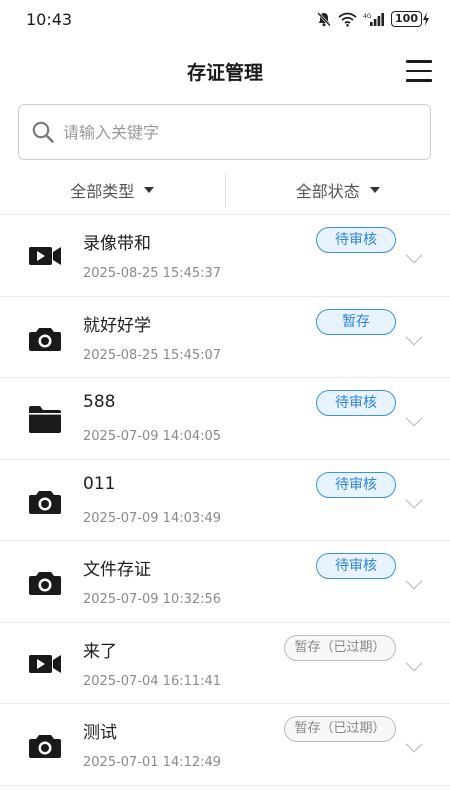  I want to click on status-bar: 10:43 4G 100, so click(225, 19).